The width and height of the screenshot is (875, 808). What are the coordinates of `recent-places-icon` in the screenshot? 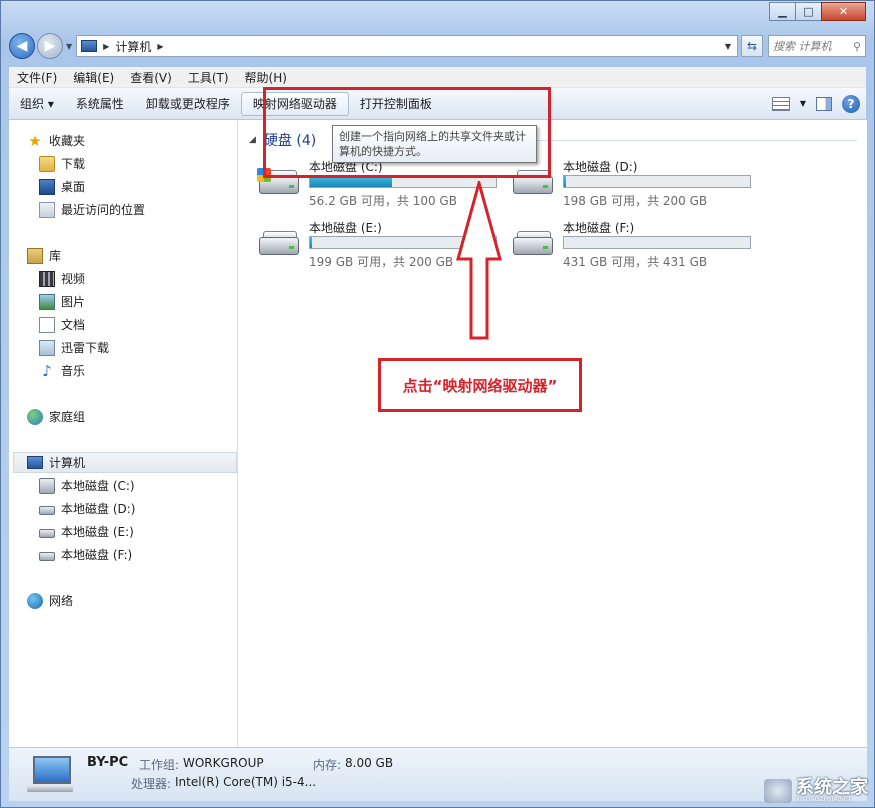 It's located at (47, 209).